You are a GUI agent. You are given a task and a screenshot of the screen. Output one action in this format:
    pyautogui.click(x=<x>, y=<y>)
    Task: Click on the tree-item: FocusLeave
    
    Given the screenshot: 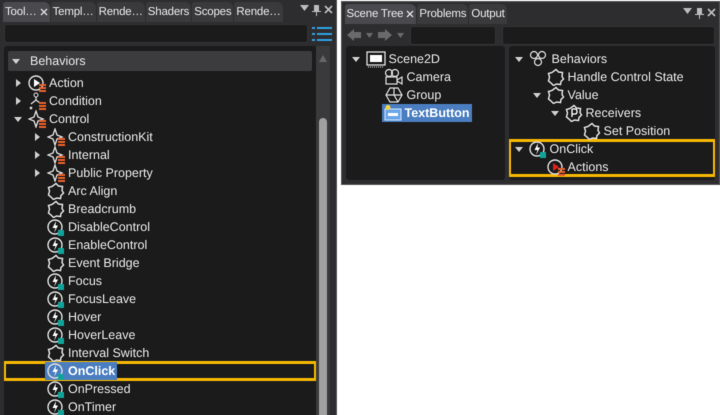 What is the action you would take?
    pyautogui.click(x=91, y=299)
    